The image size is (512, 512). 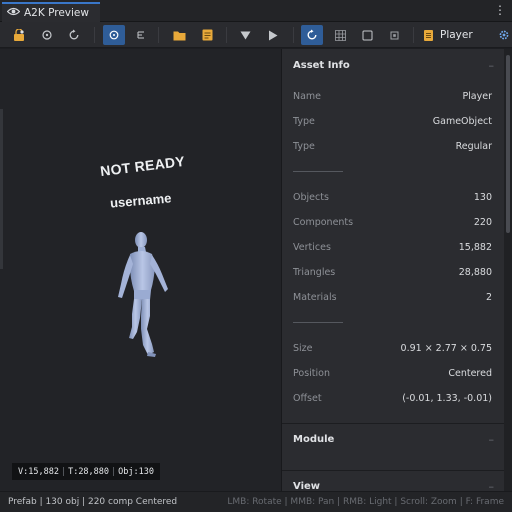 I want to click on transform-row: Offset (-0.01, 1.33, -0.01), so click(x=392, y=398).